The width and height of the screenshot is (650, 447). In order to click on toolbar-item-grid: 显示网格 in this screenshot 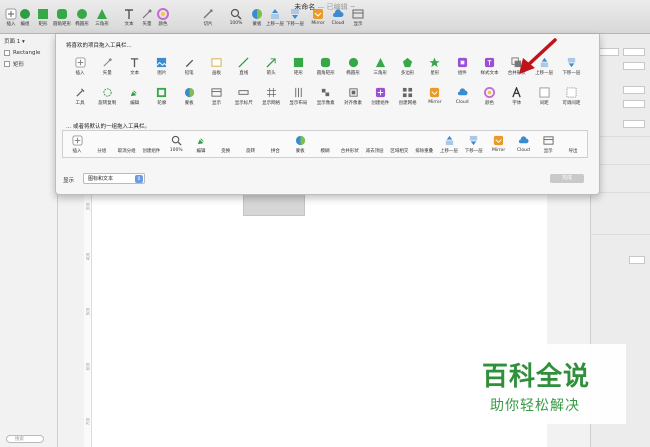, I will do `click(271, 96)`.